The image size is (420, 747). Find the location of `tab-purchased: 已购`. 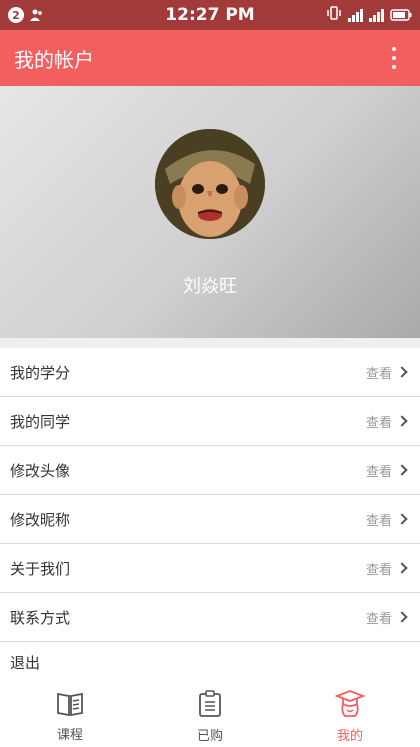

tab-purchased: 已购 is located at coordinates (210, 717).